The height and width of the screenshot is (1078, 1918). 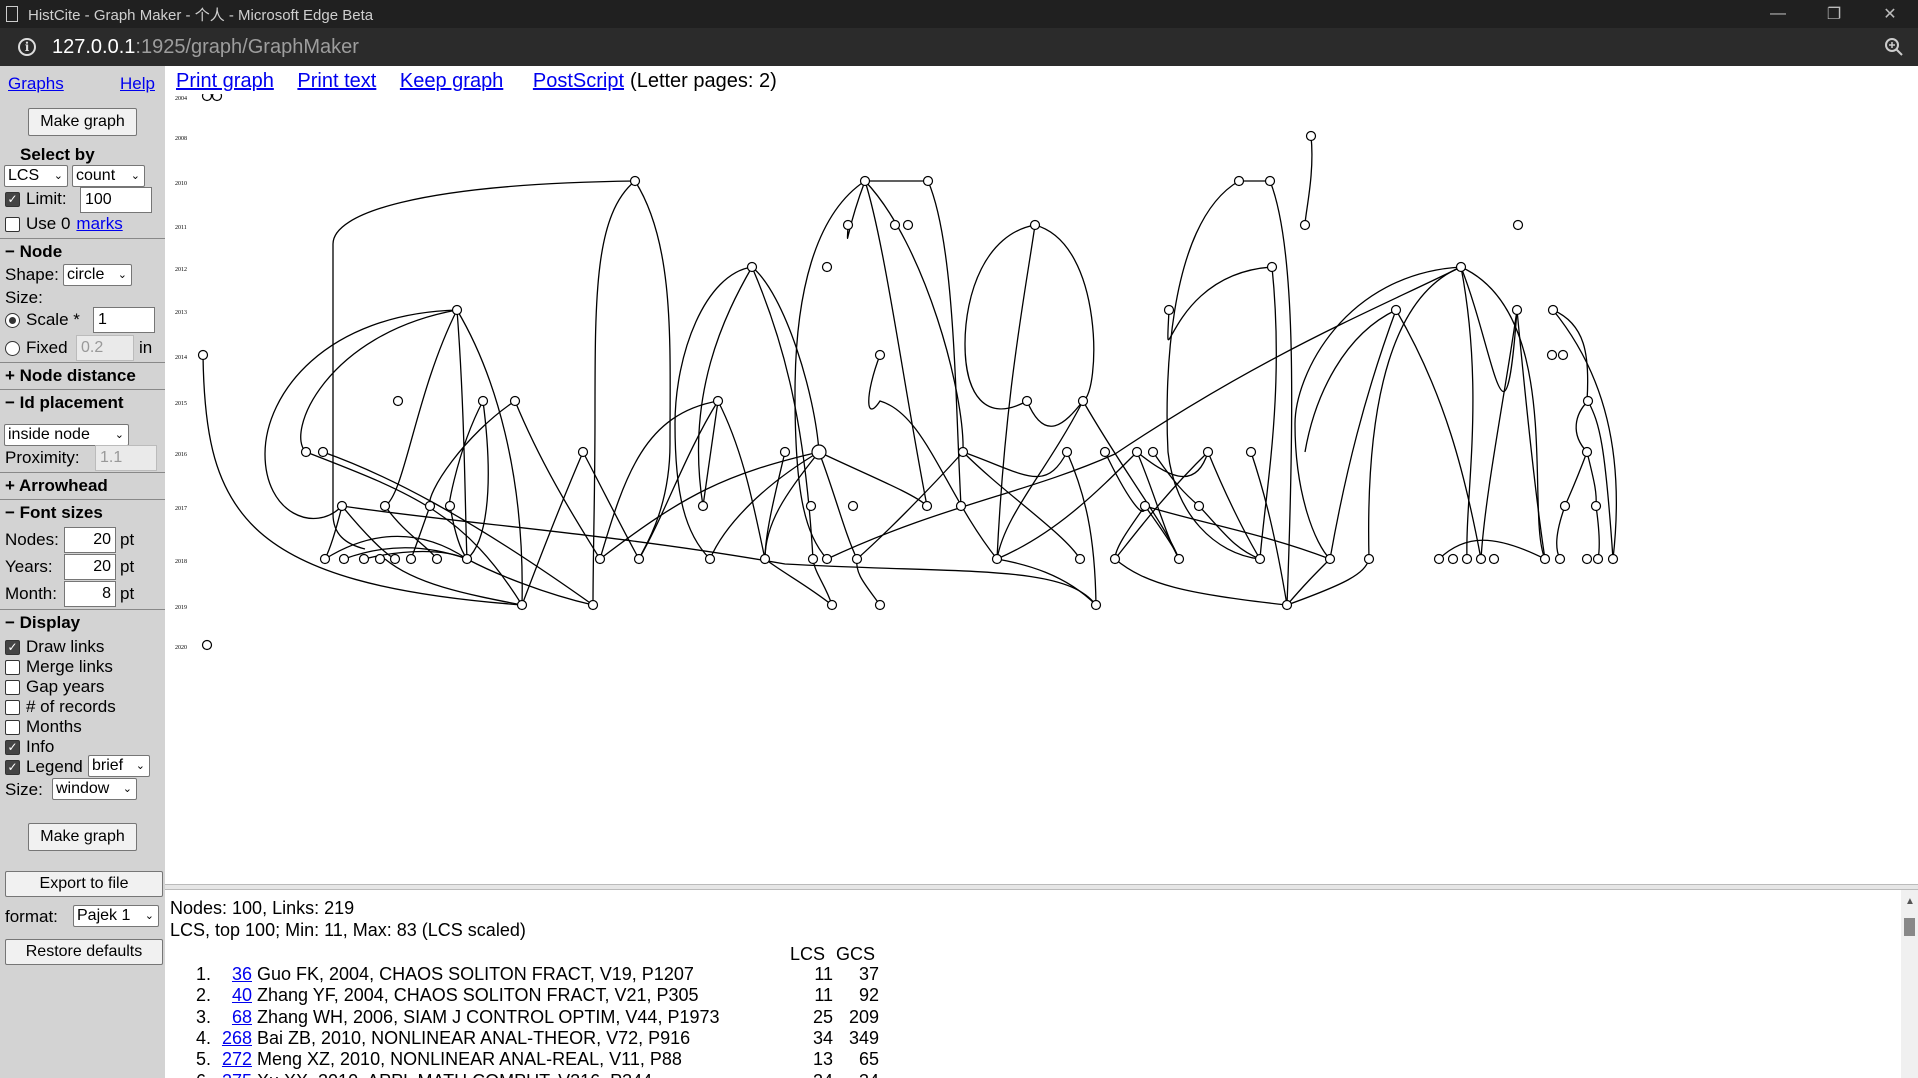 I want to click on fixed-radio, so click(x=12, y=348).